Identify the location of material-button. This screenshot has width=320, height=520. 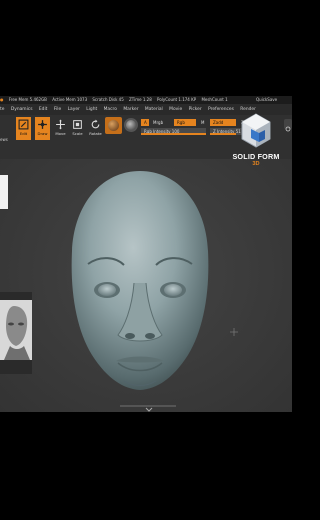
(113, 125).